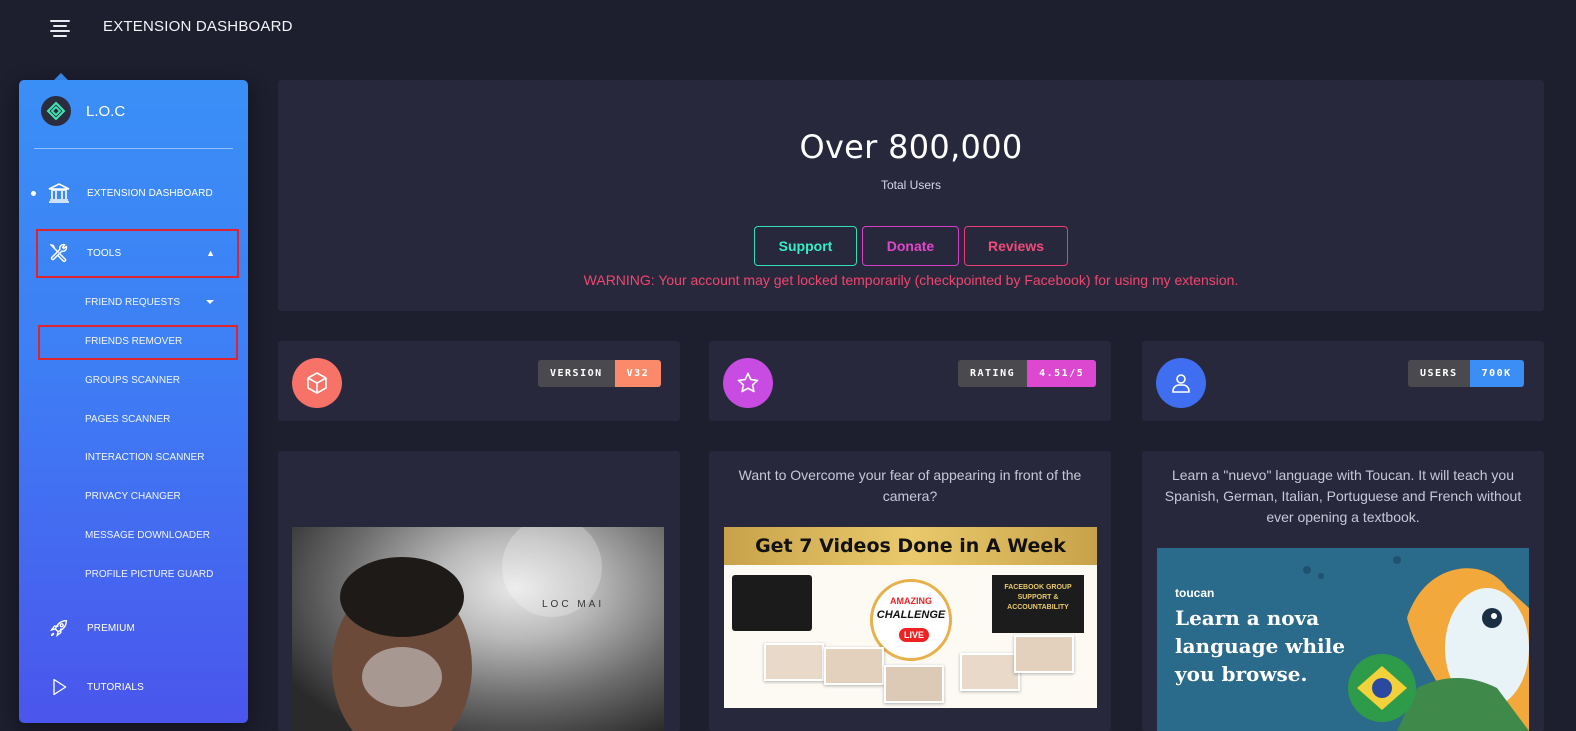 This screenshot has width=1576, height=731. Describe the element at coordinates (149, 574) in the screenshot. I see `submenu-item-label: PROFILE PICTURE GUARD` at that location.